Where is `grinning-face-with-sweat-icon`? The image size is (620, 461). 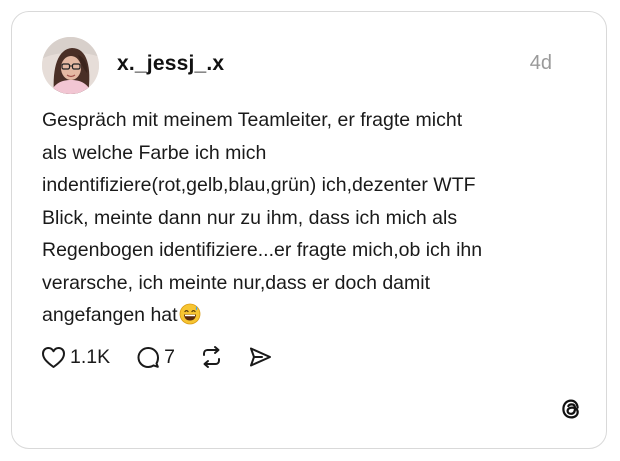
grinning-face-with-sweat-icon is located at coordinates (189, 314).